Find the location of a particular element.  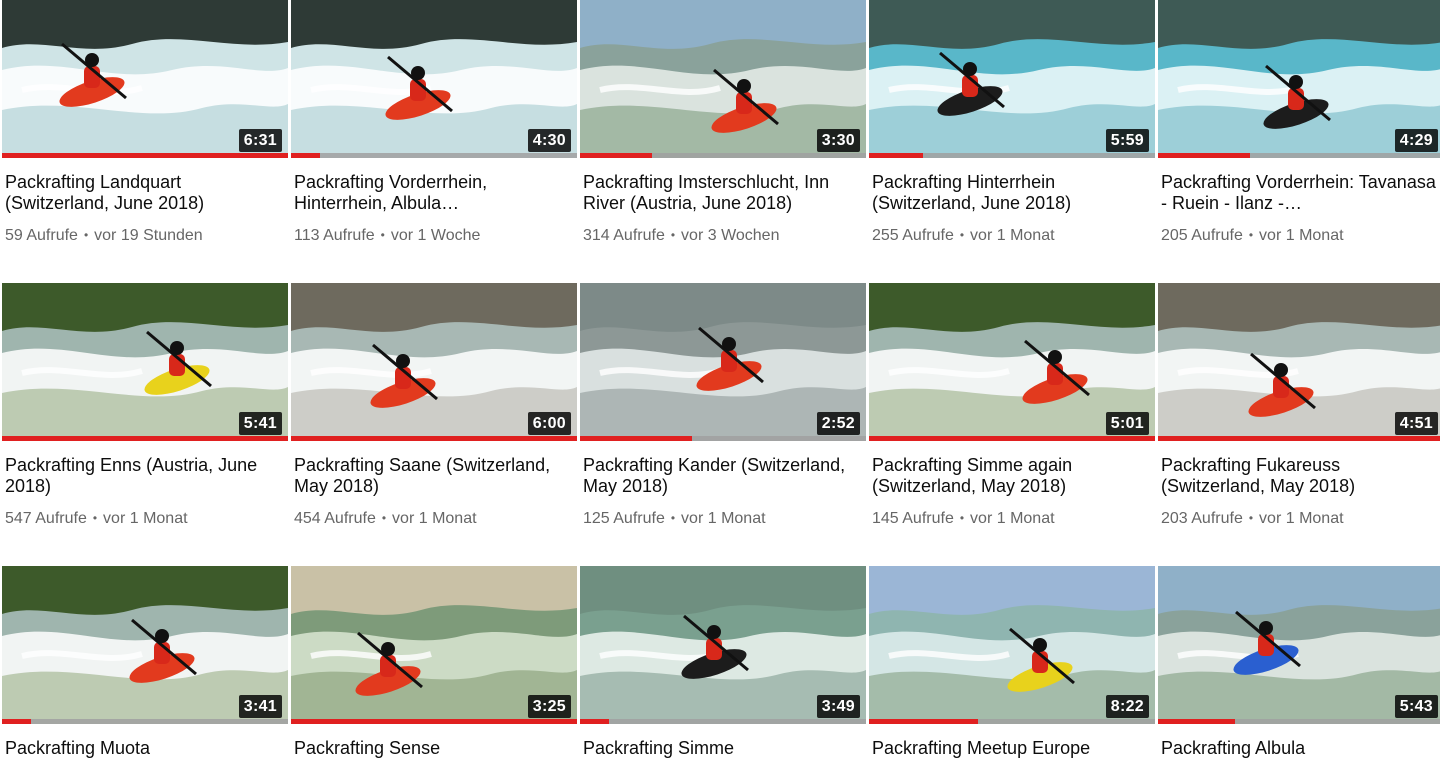

video-card: 3:49 Packrafting Simme is located at coordinates (723, 662).